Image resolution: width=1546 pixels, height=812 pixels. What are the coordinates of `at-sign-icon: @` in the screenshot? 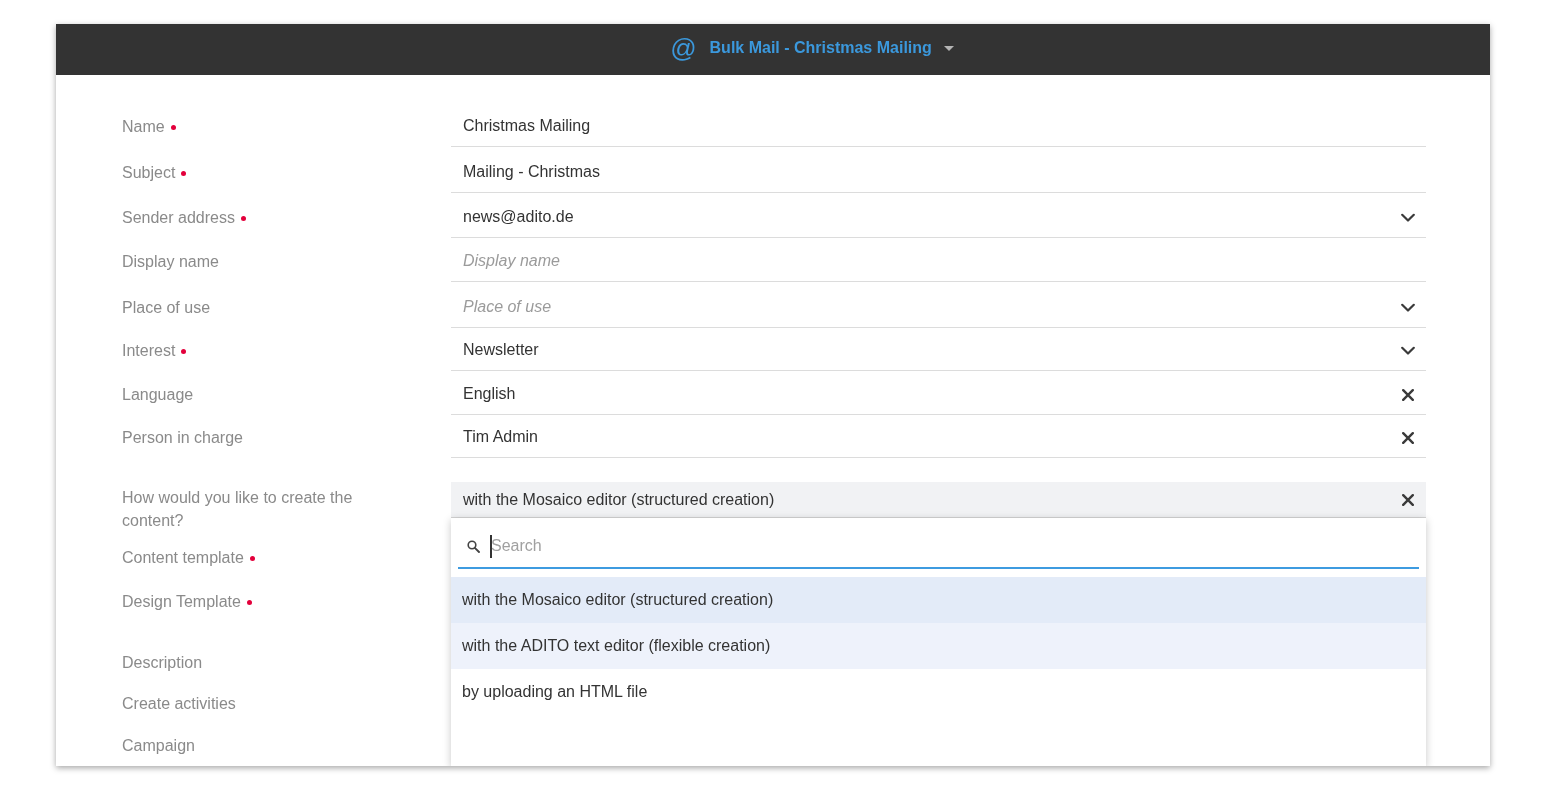 It's located at (683, 48).